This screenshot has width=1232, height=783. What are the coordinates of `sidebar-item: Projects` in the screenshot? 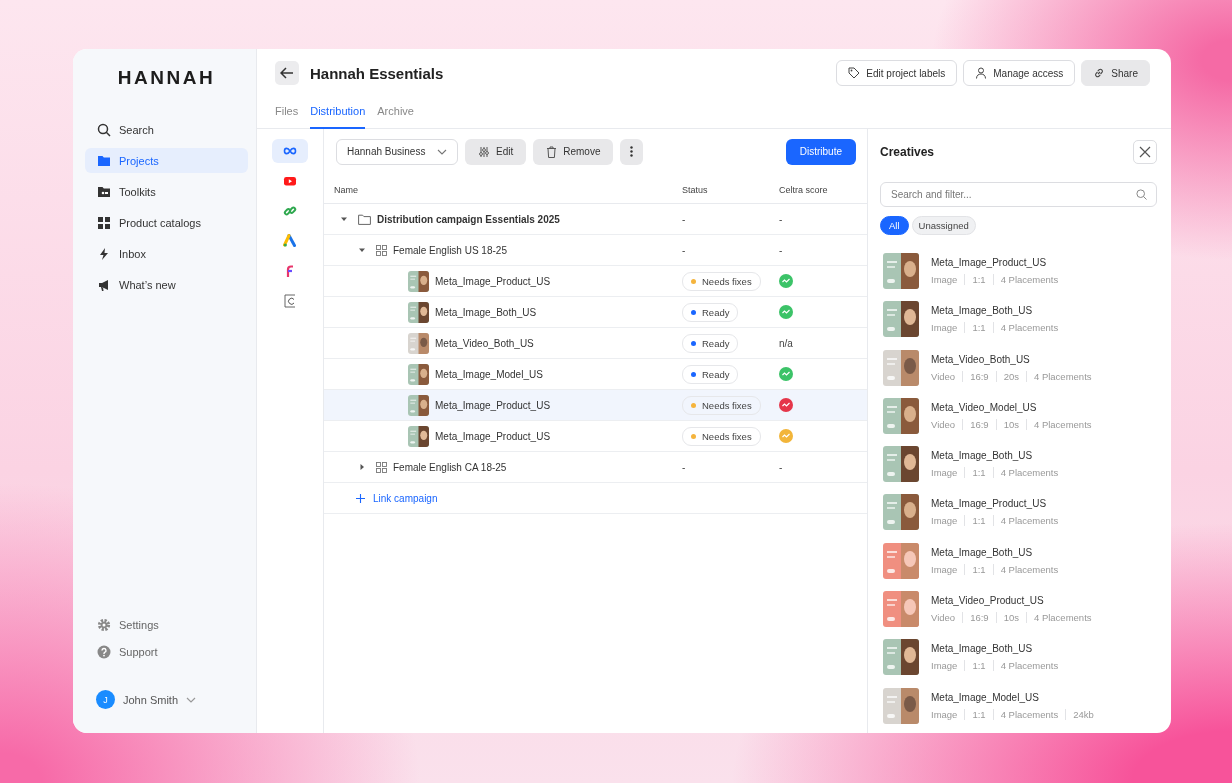 It's located at (166, 160).